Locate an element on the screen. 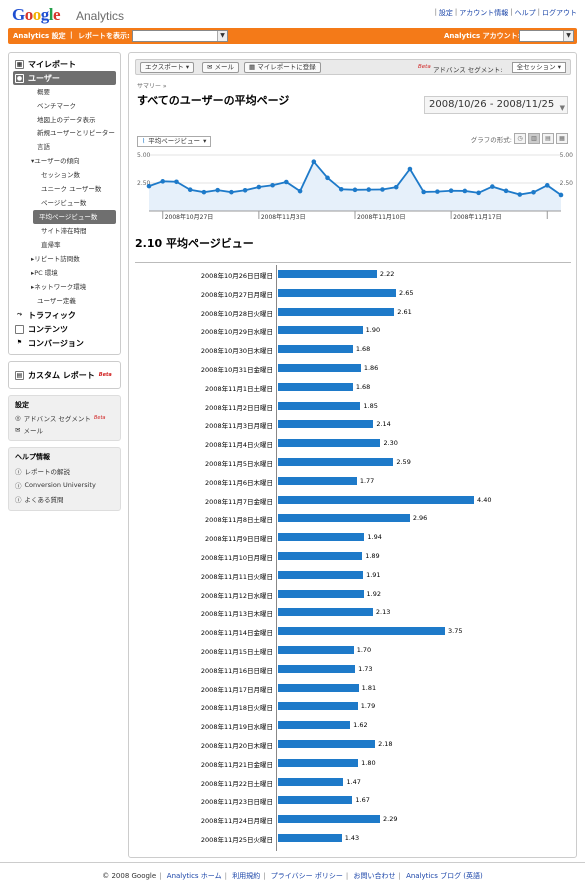  email-link: ✉ メール is located at coordinates (64, 430).